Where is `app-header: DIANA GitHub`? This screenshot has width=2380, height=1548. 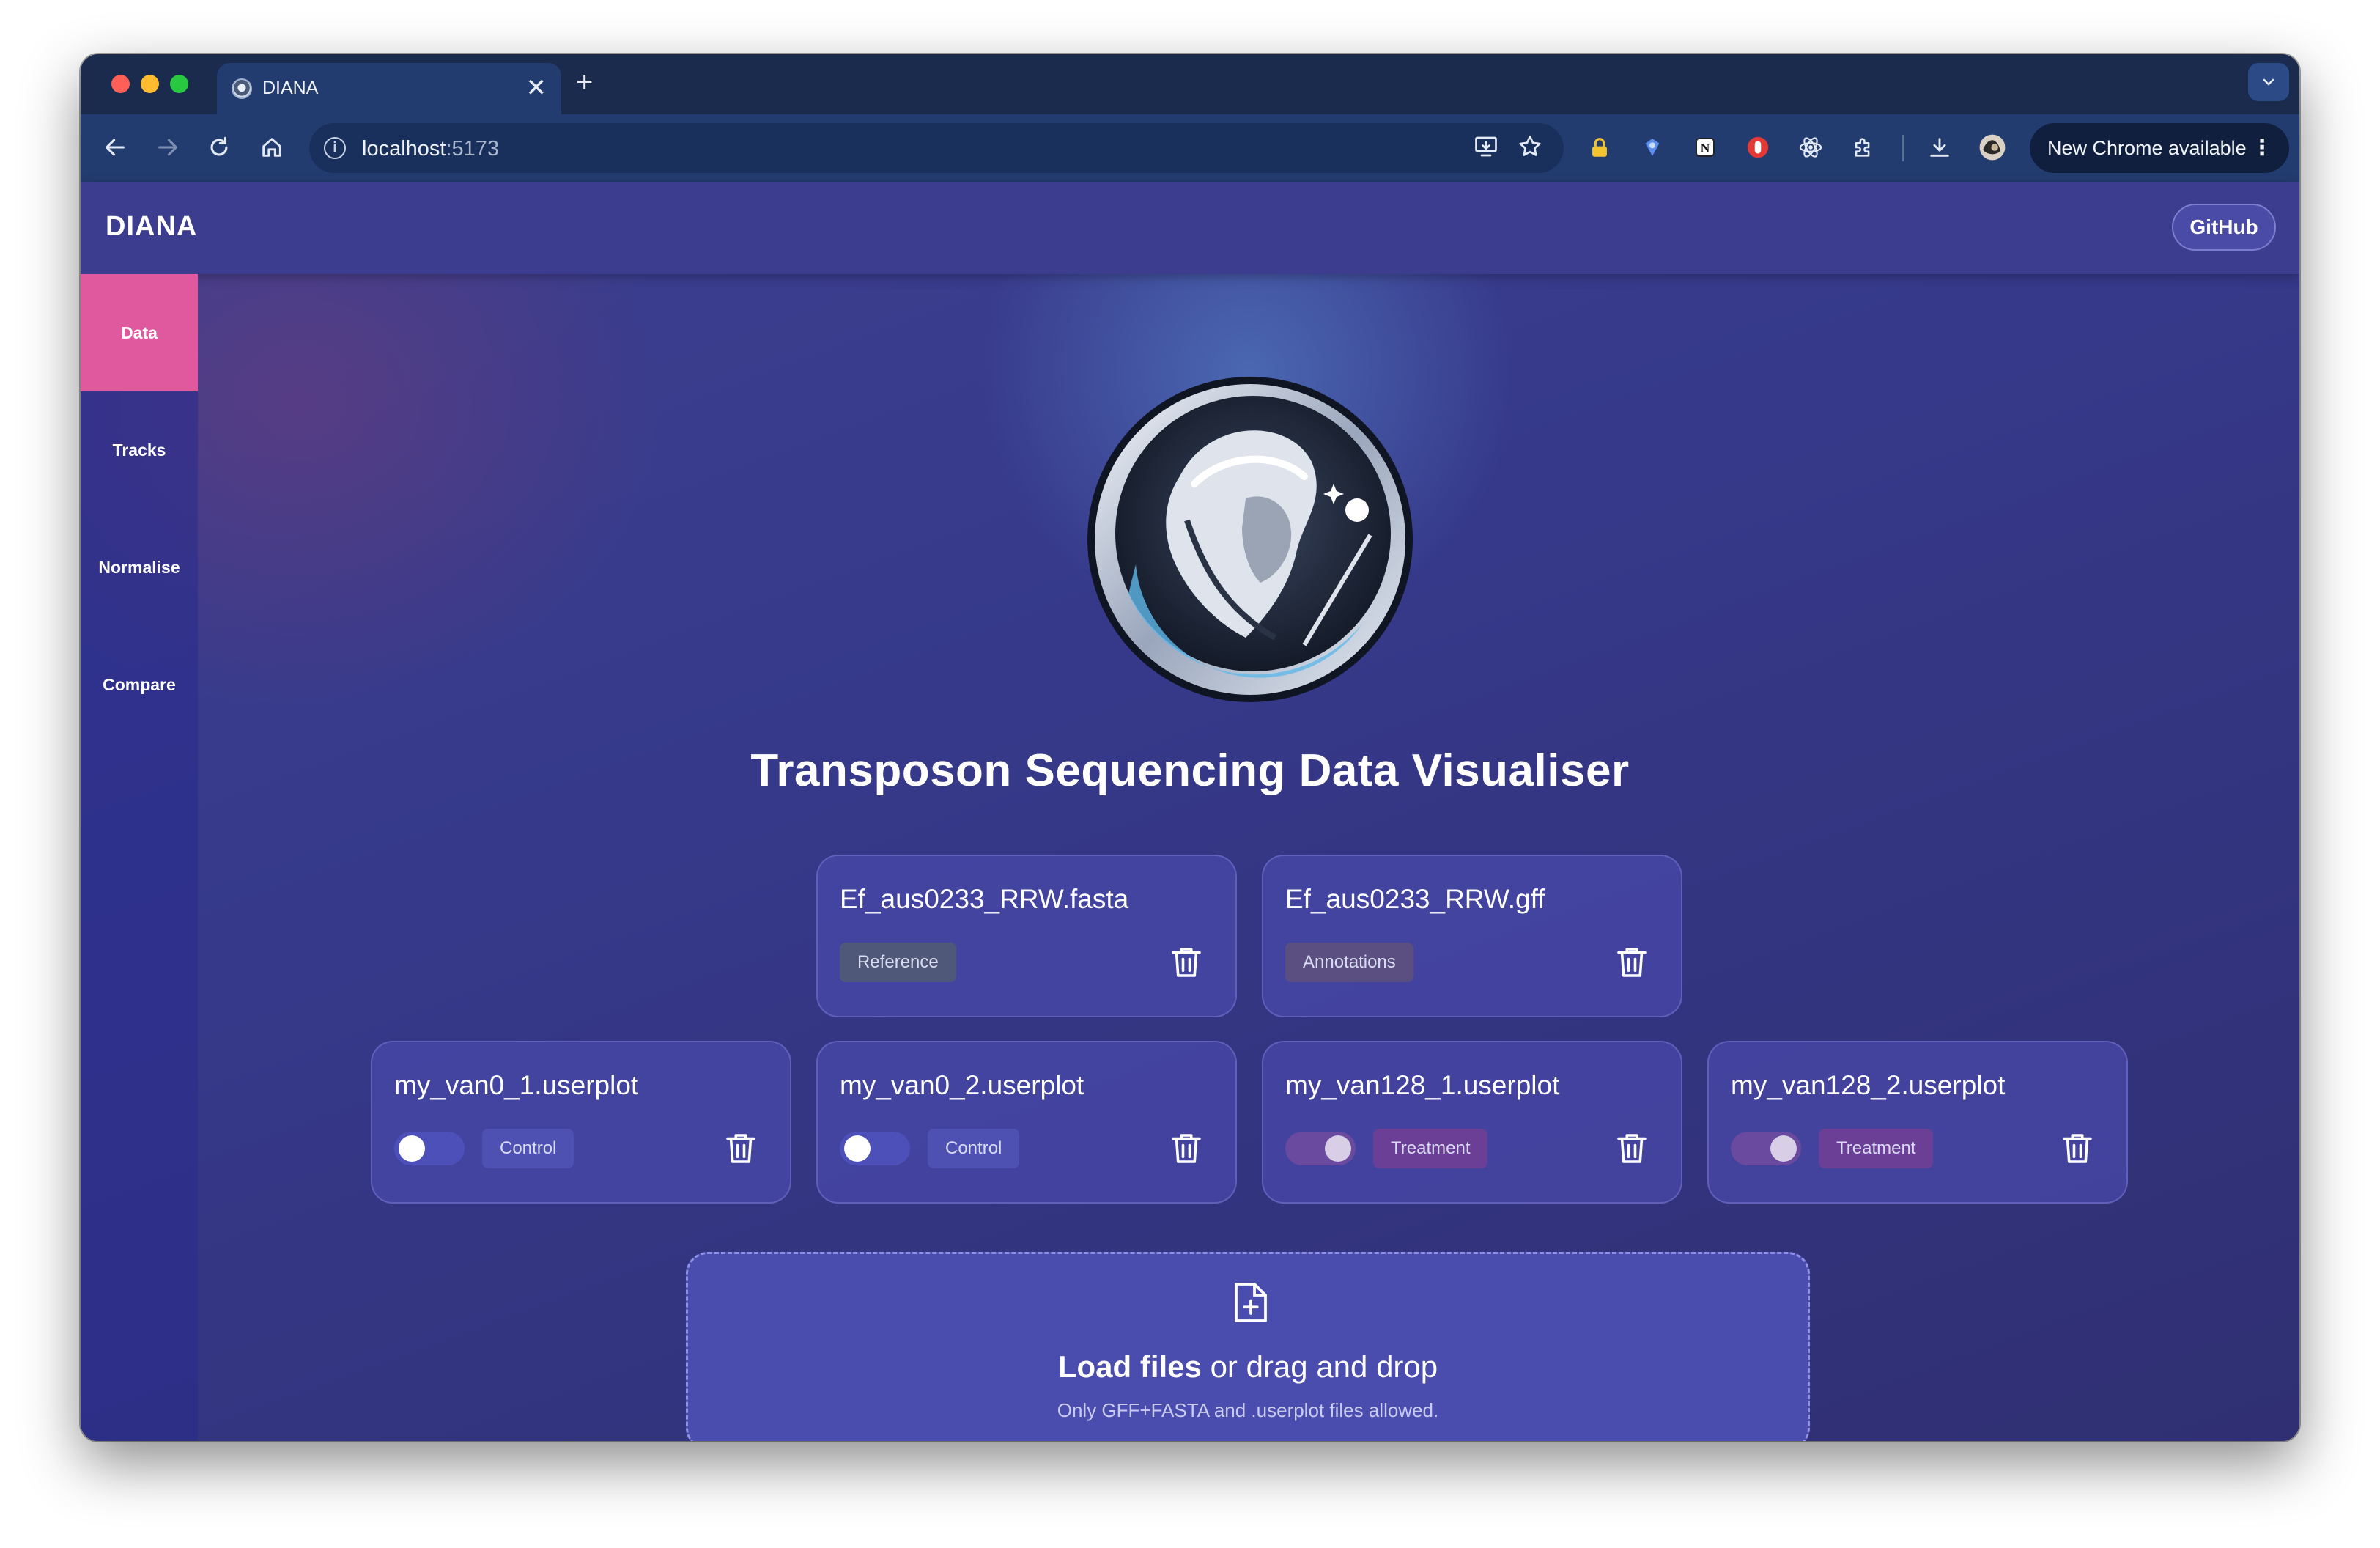 app-header: DIANA GitHub is located at coordinates (1190, 228).